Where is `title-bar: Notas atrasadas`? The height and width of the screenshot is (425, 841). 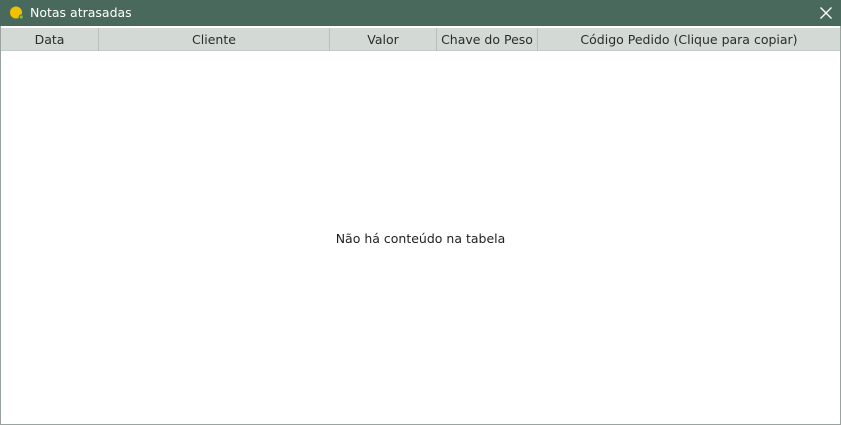 title-bar: Notas atrasadas is located at coordinates (420, 13).